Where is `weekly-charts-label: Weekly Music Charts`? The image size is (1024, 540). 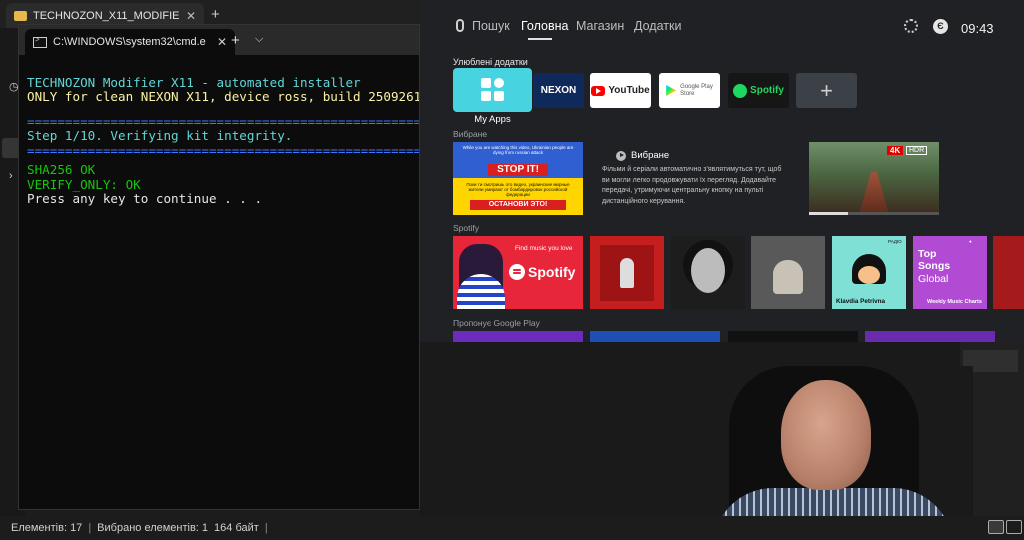 weekly-charts-label: Weekly Music Charts is located at coordinates (954, 302).